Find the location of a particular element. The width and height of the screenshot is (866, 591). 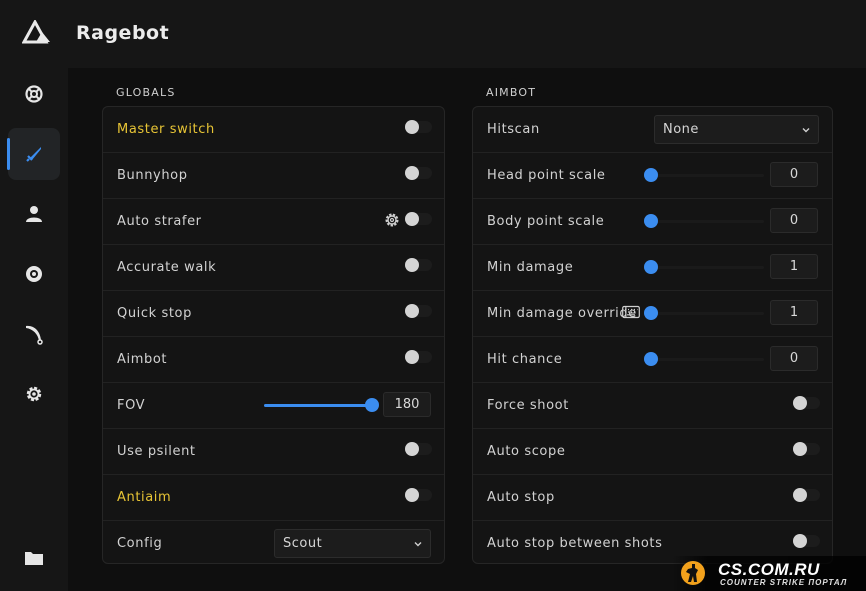

min-damage-override-knob is located at coordinates (651, 313).